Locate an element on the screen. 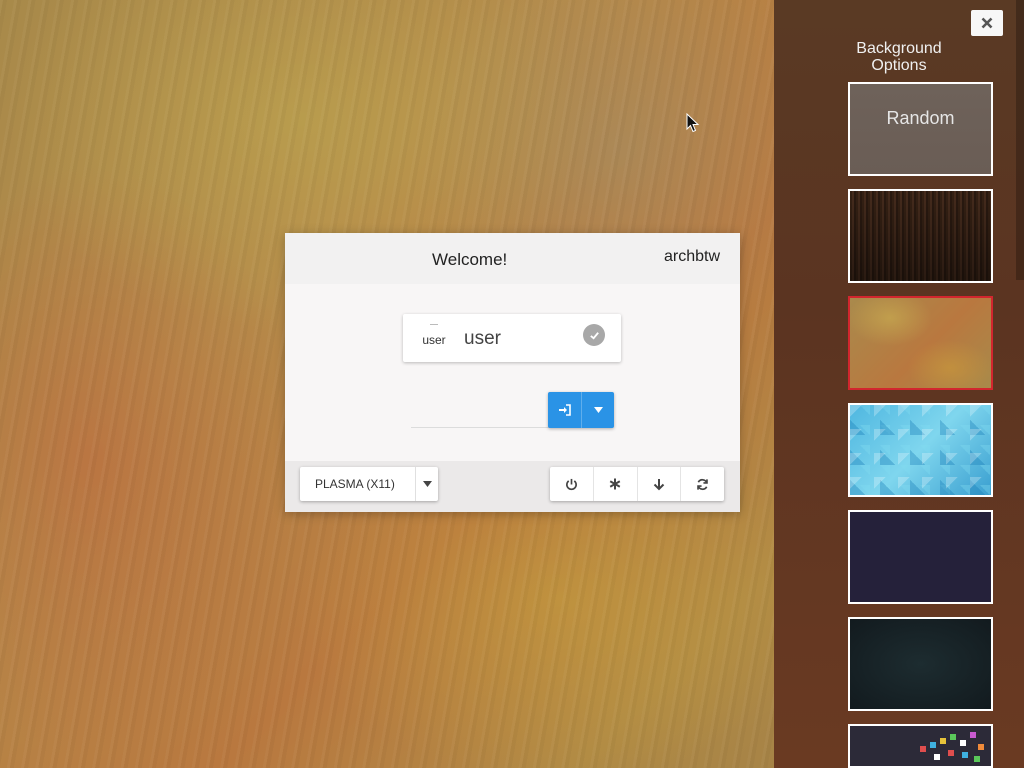 The width and height of the screenshot is (1024, 768). login-button-group is located at coordinates (581, 410).